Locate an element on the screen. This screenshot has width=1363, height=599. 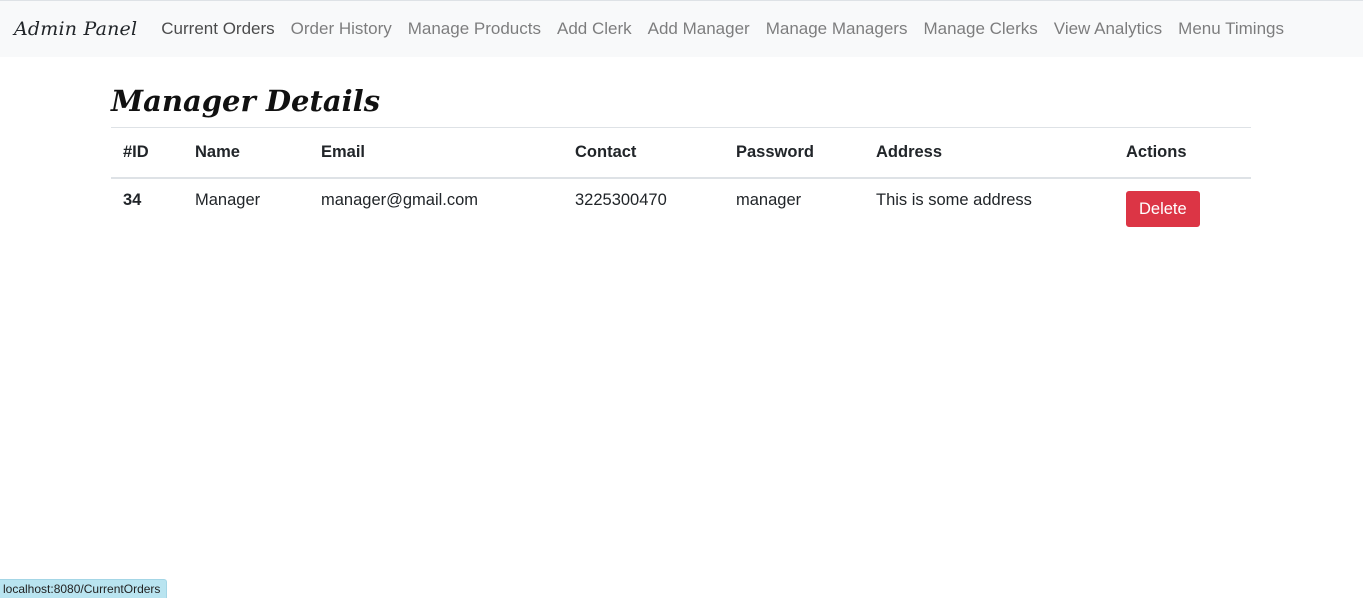
nav-link-manage-managers: Manage Managers is located at coordinates (837, 29).